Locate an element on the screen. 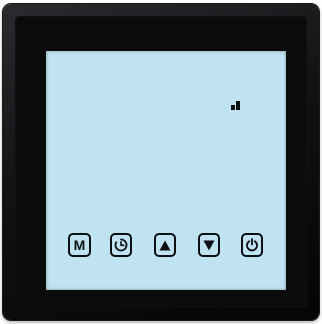  clock-icon is located at coordinates (121, 245).